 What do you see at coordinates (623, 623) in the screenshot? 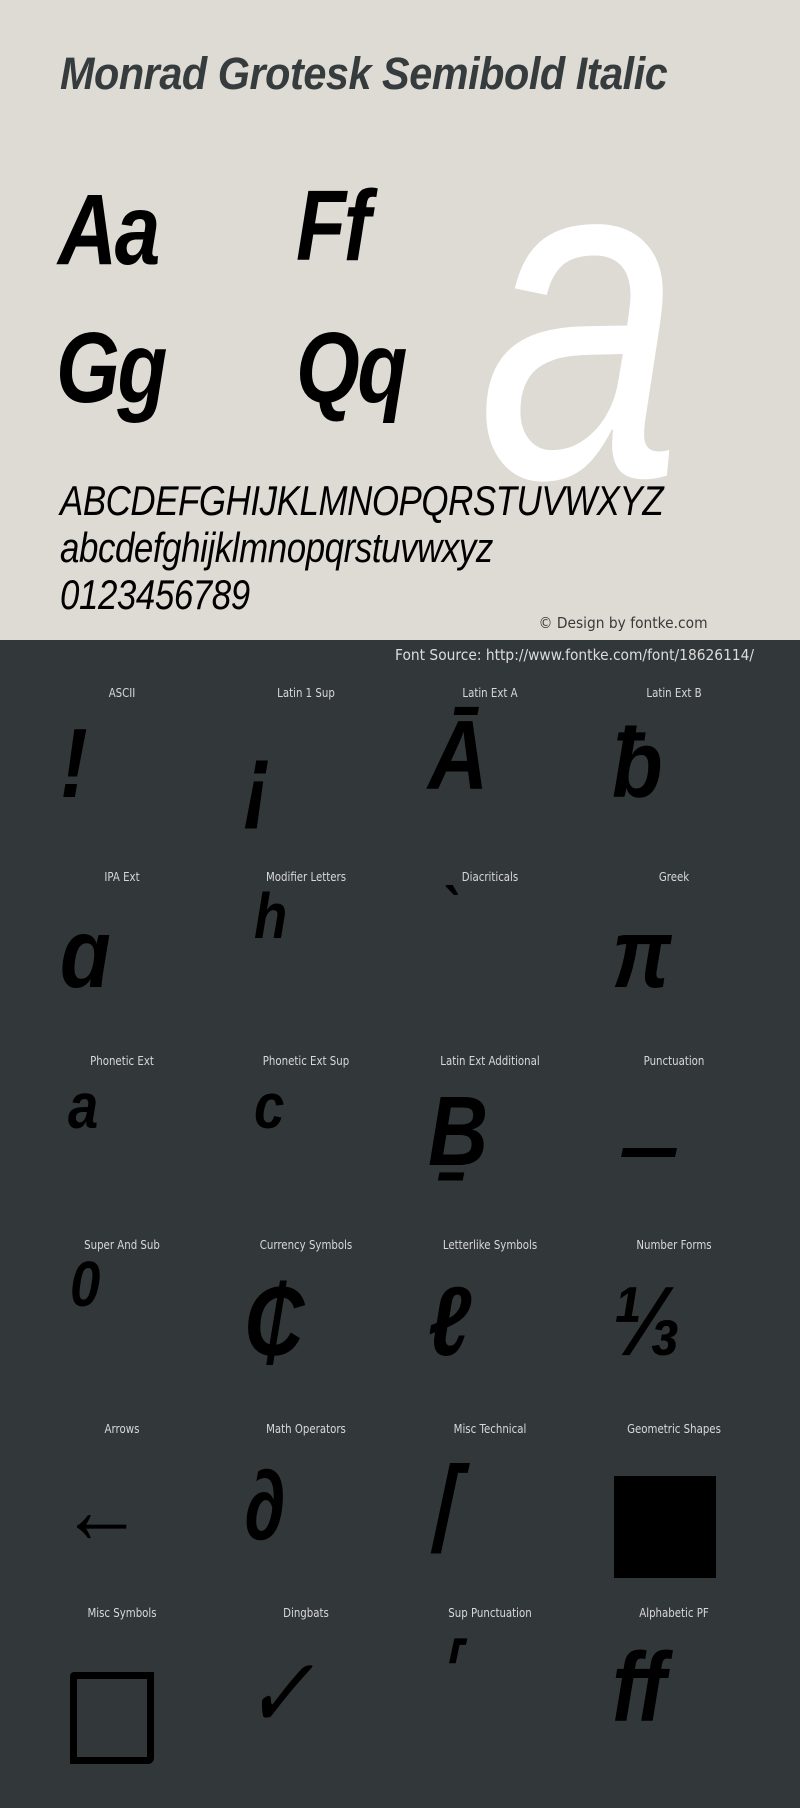
I see `design-credit: © Design by fontke.com` at bounding box center [623, 623].